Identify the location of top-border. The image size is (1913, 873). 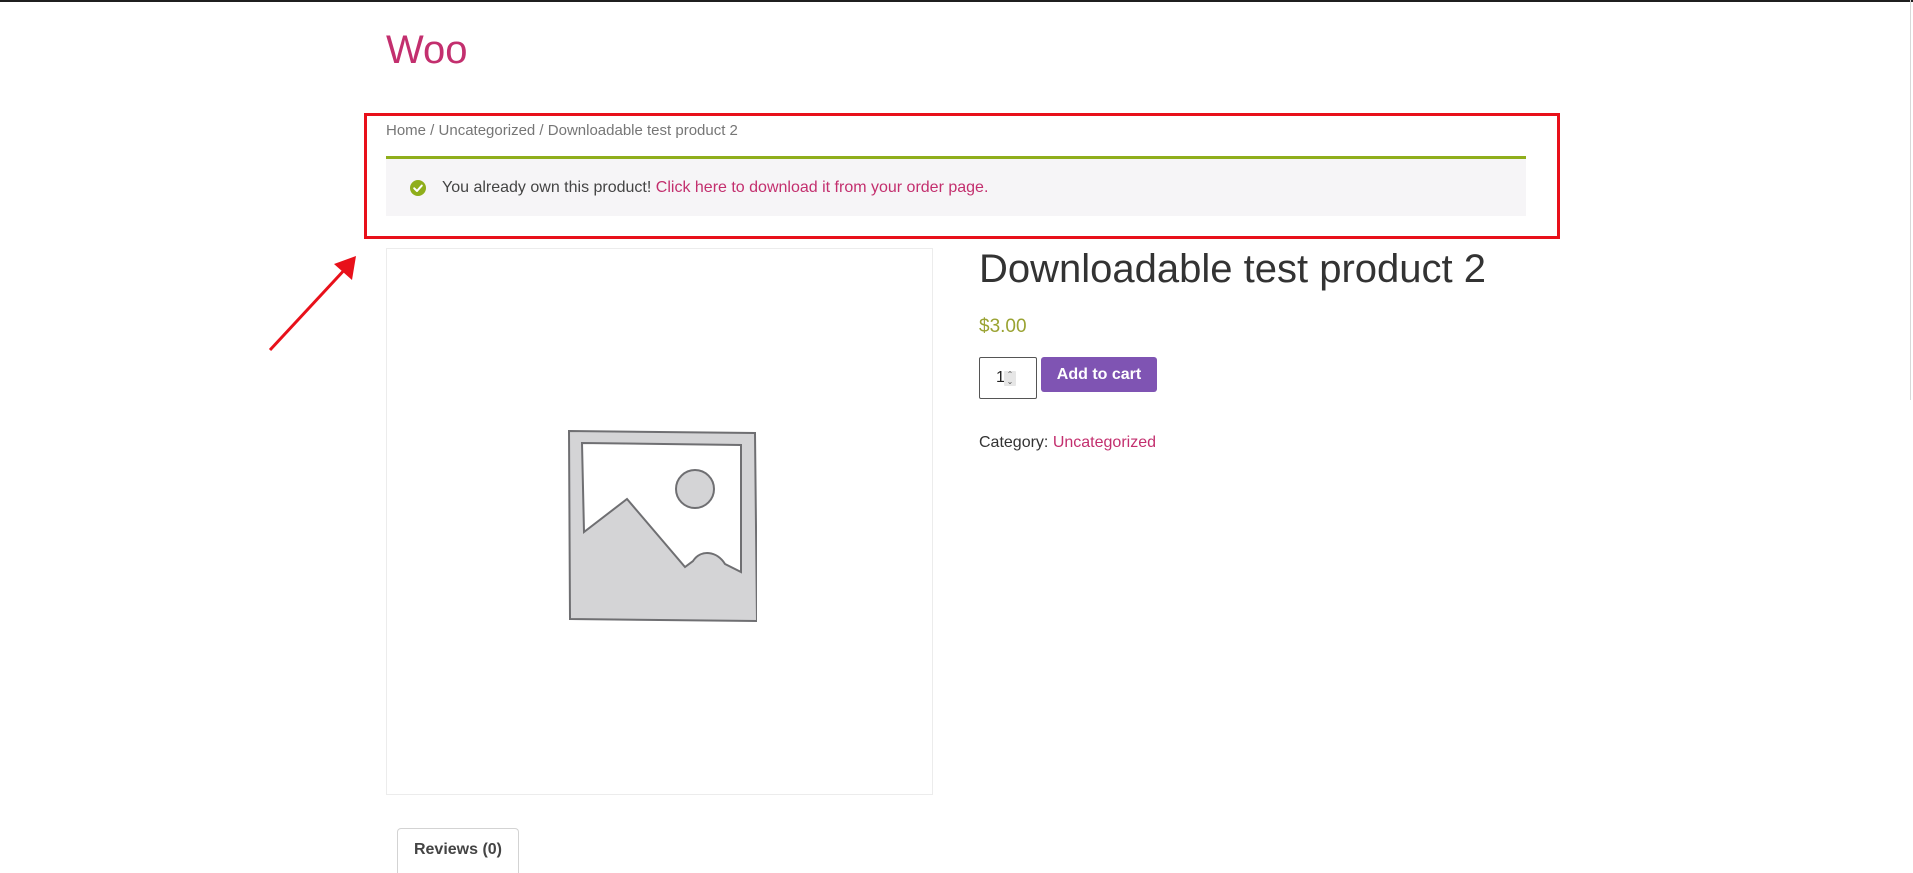
(956, 1).